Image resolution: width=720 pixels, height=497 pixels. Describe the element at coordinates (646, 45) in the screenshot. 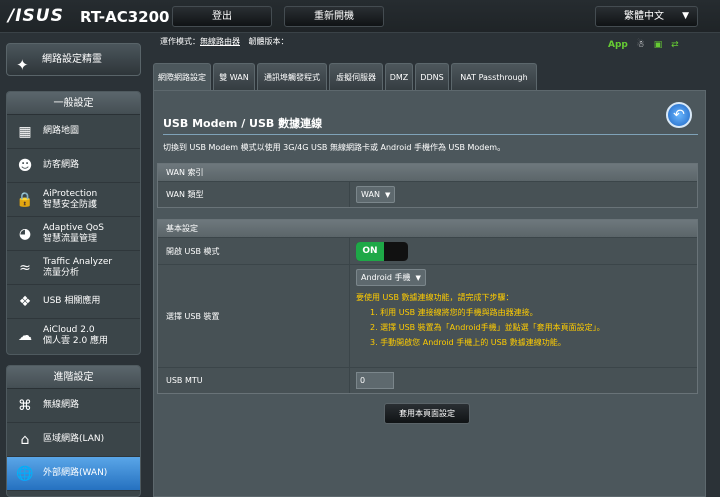

I see `status-icons: App ☃ ▣ ⇄` at that location.